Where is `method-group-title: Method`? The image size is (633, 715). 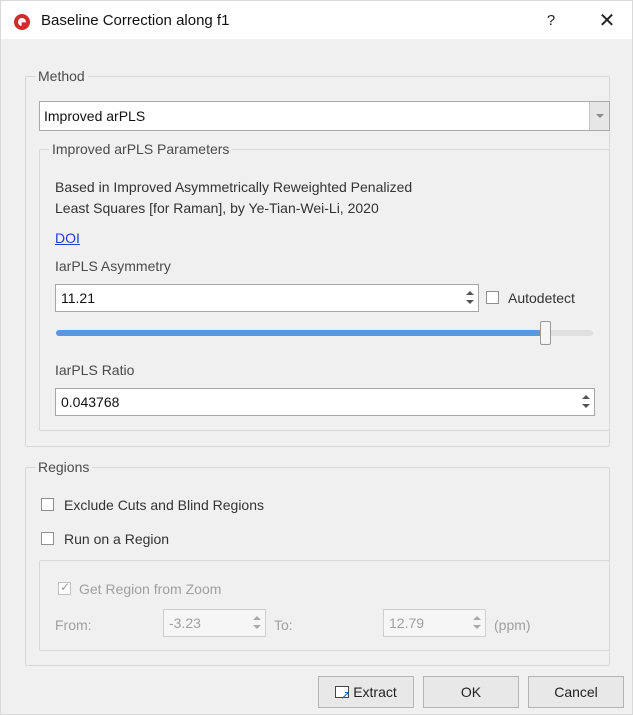 method-group-title: Method is located at coordinates (61, 76).